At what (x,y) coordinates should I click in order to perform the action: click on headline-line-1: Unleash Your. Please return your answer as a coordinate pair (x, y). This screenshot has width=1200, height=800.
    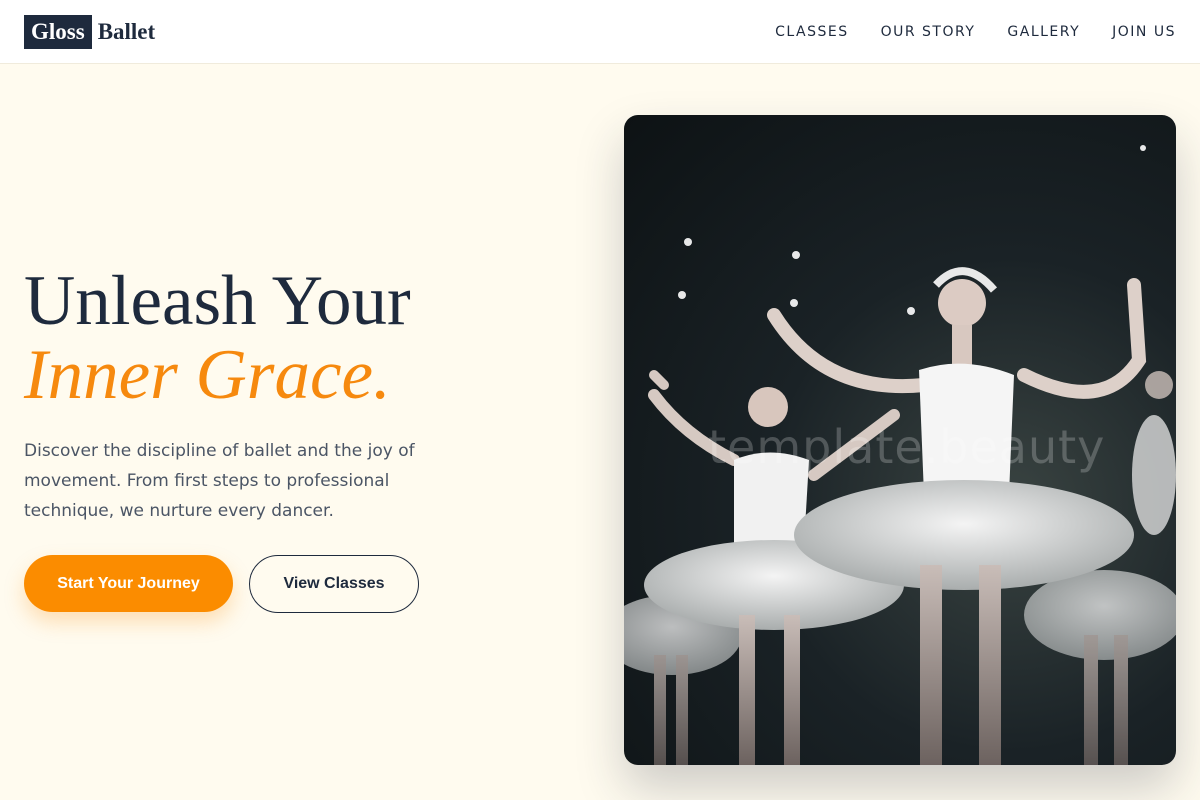
    Looking at the image, I should click on (217, 301).